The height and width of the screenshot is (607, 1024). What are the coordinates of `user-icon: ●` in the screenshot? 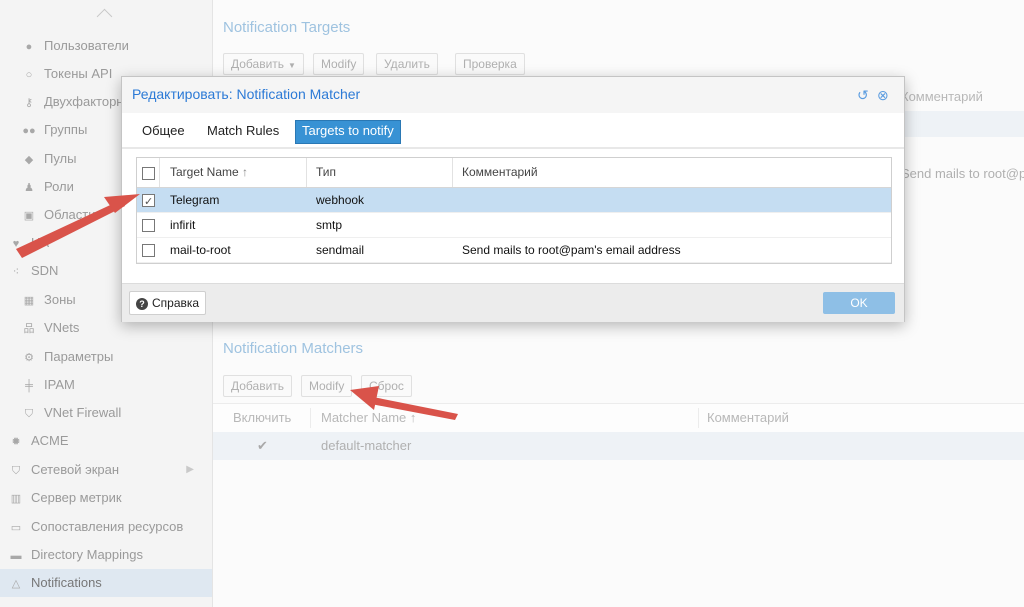 It's located at (29, 47).